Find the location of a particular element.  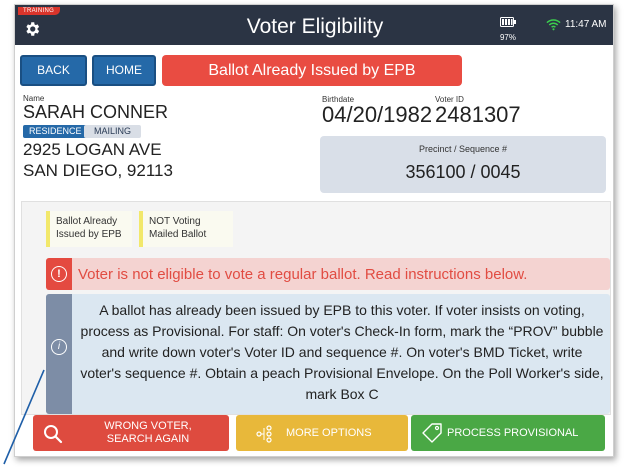

process-provisional-label: PROCESS PROVISIONAL is located at coordinates (513, 433).